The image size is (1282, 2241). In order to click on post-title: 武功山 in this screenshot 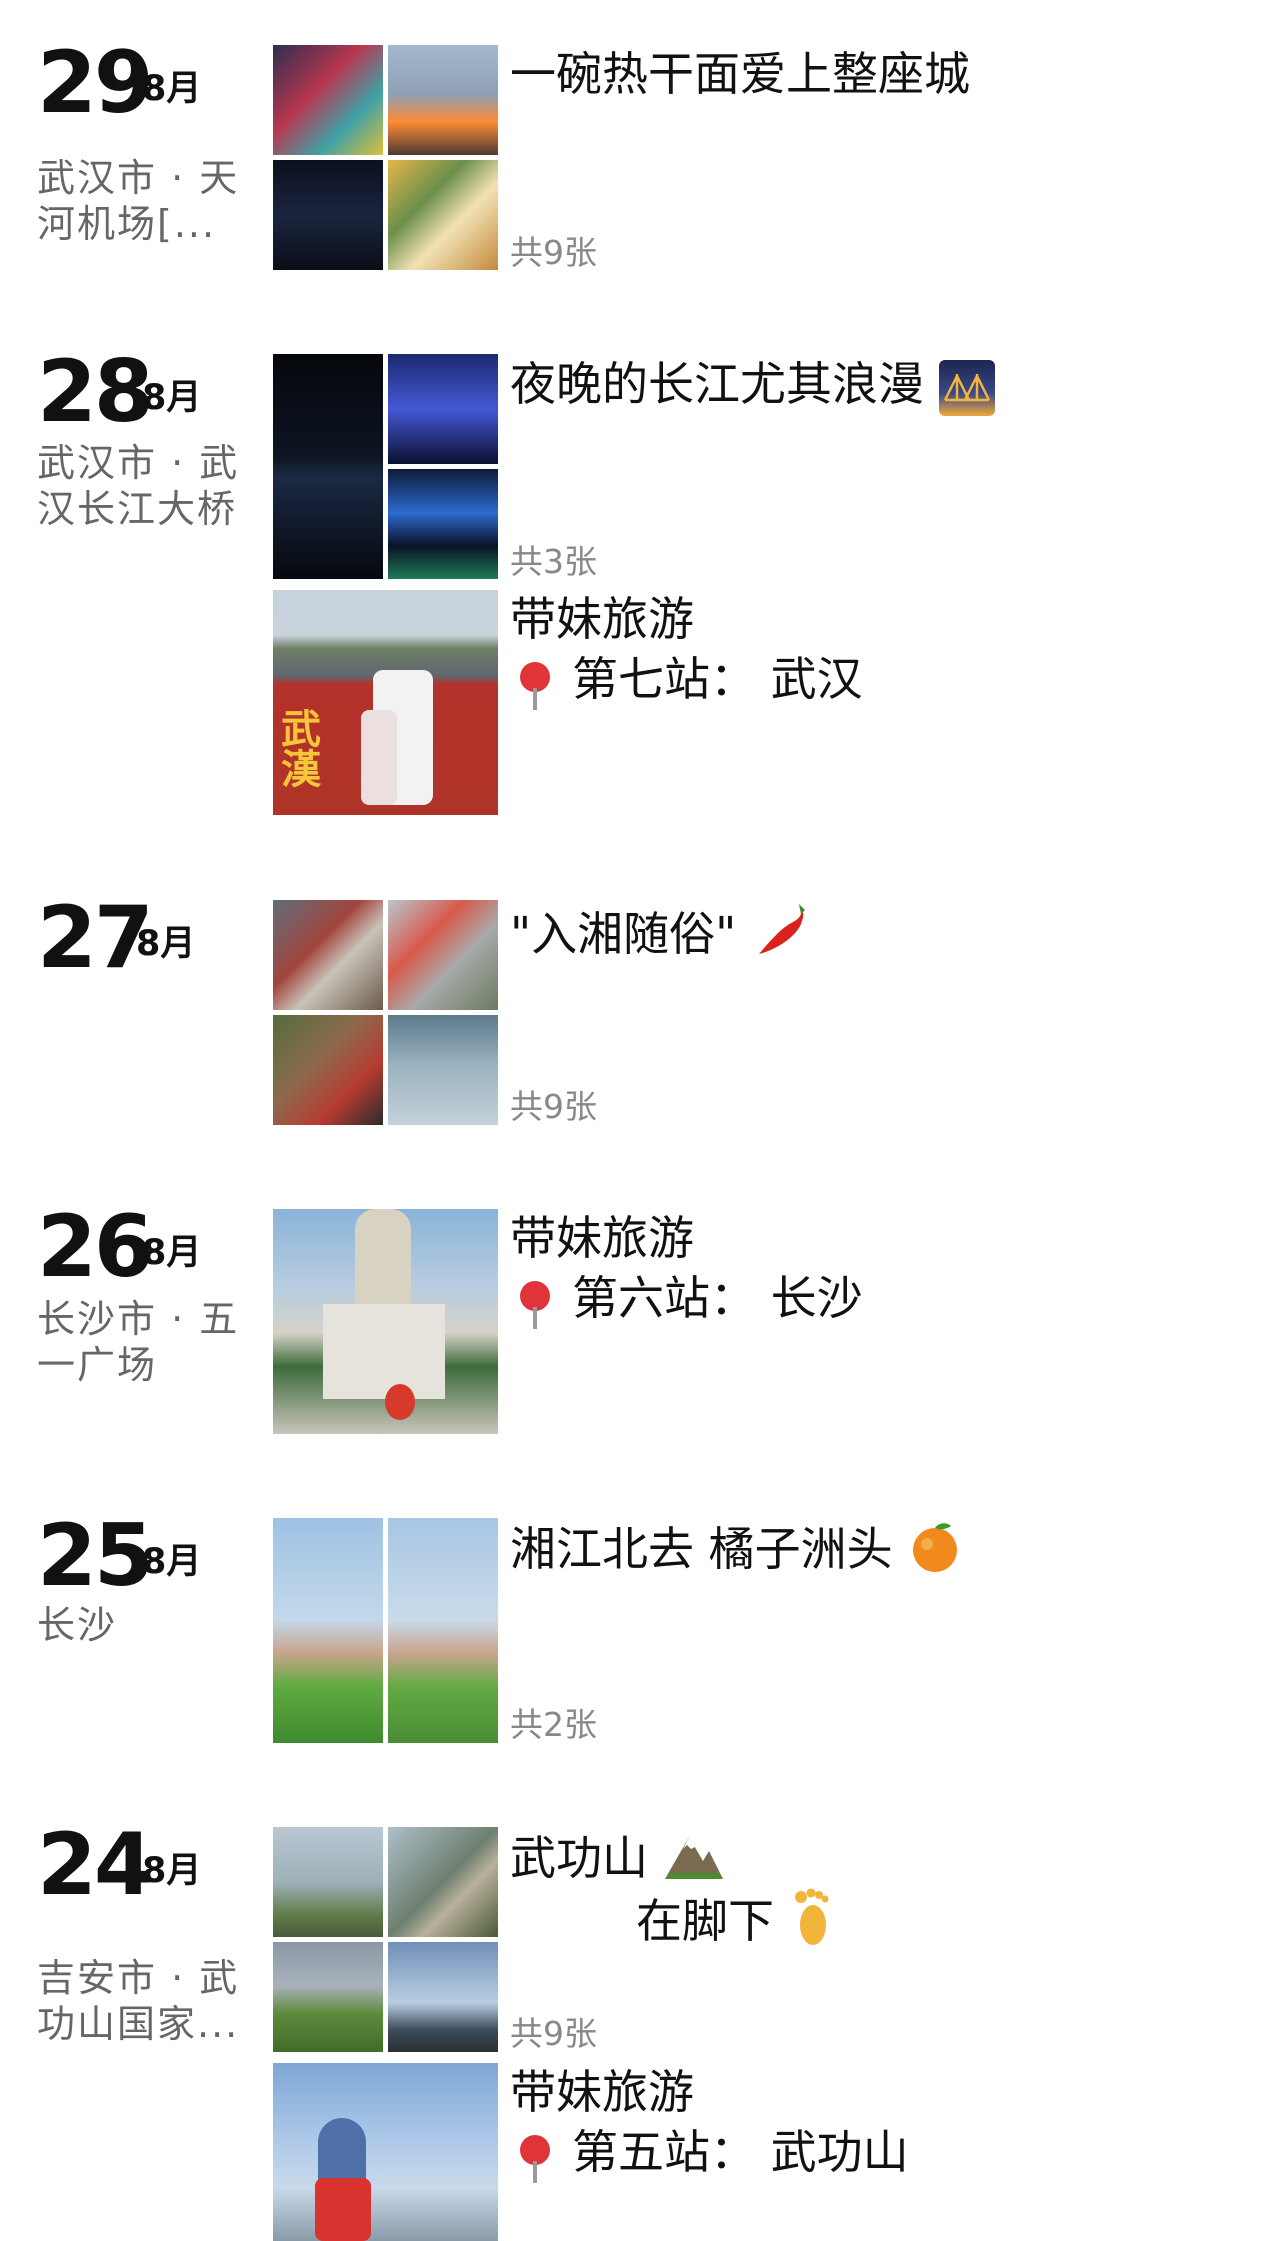, I will do `click(617, 1861)`.